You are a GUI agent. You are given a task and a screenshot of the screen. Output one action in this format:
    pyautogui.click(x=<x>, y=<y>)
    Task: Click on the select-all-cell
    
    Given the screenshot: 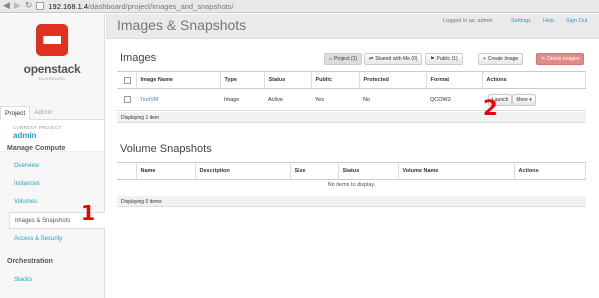 What is the action you would take?
    pyautogui.click(x=127, y=80)
    